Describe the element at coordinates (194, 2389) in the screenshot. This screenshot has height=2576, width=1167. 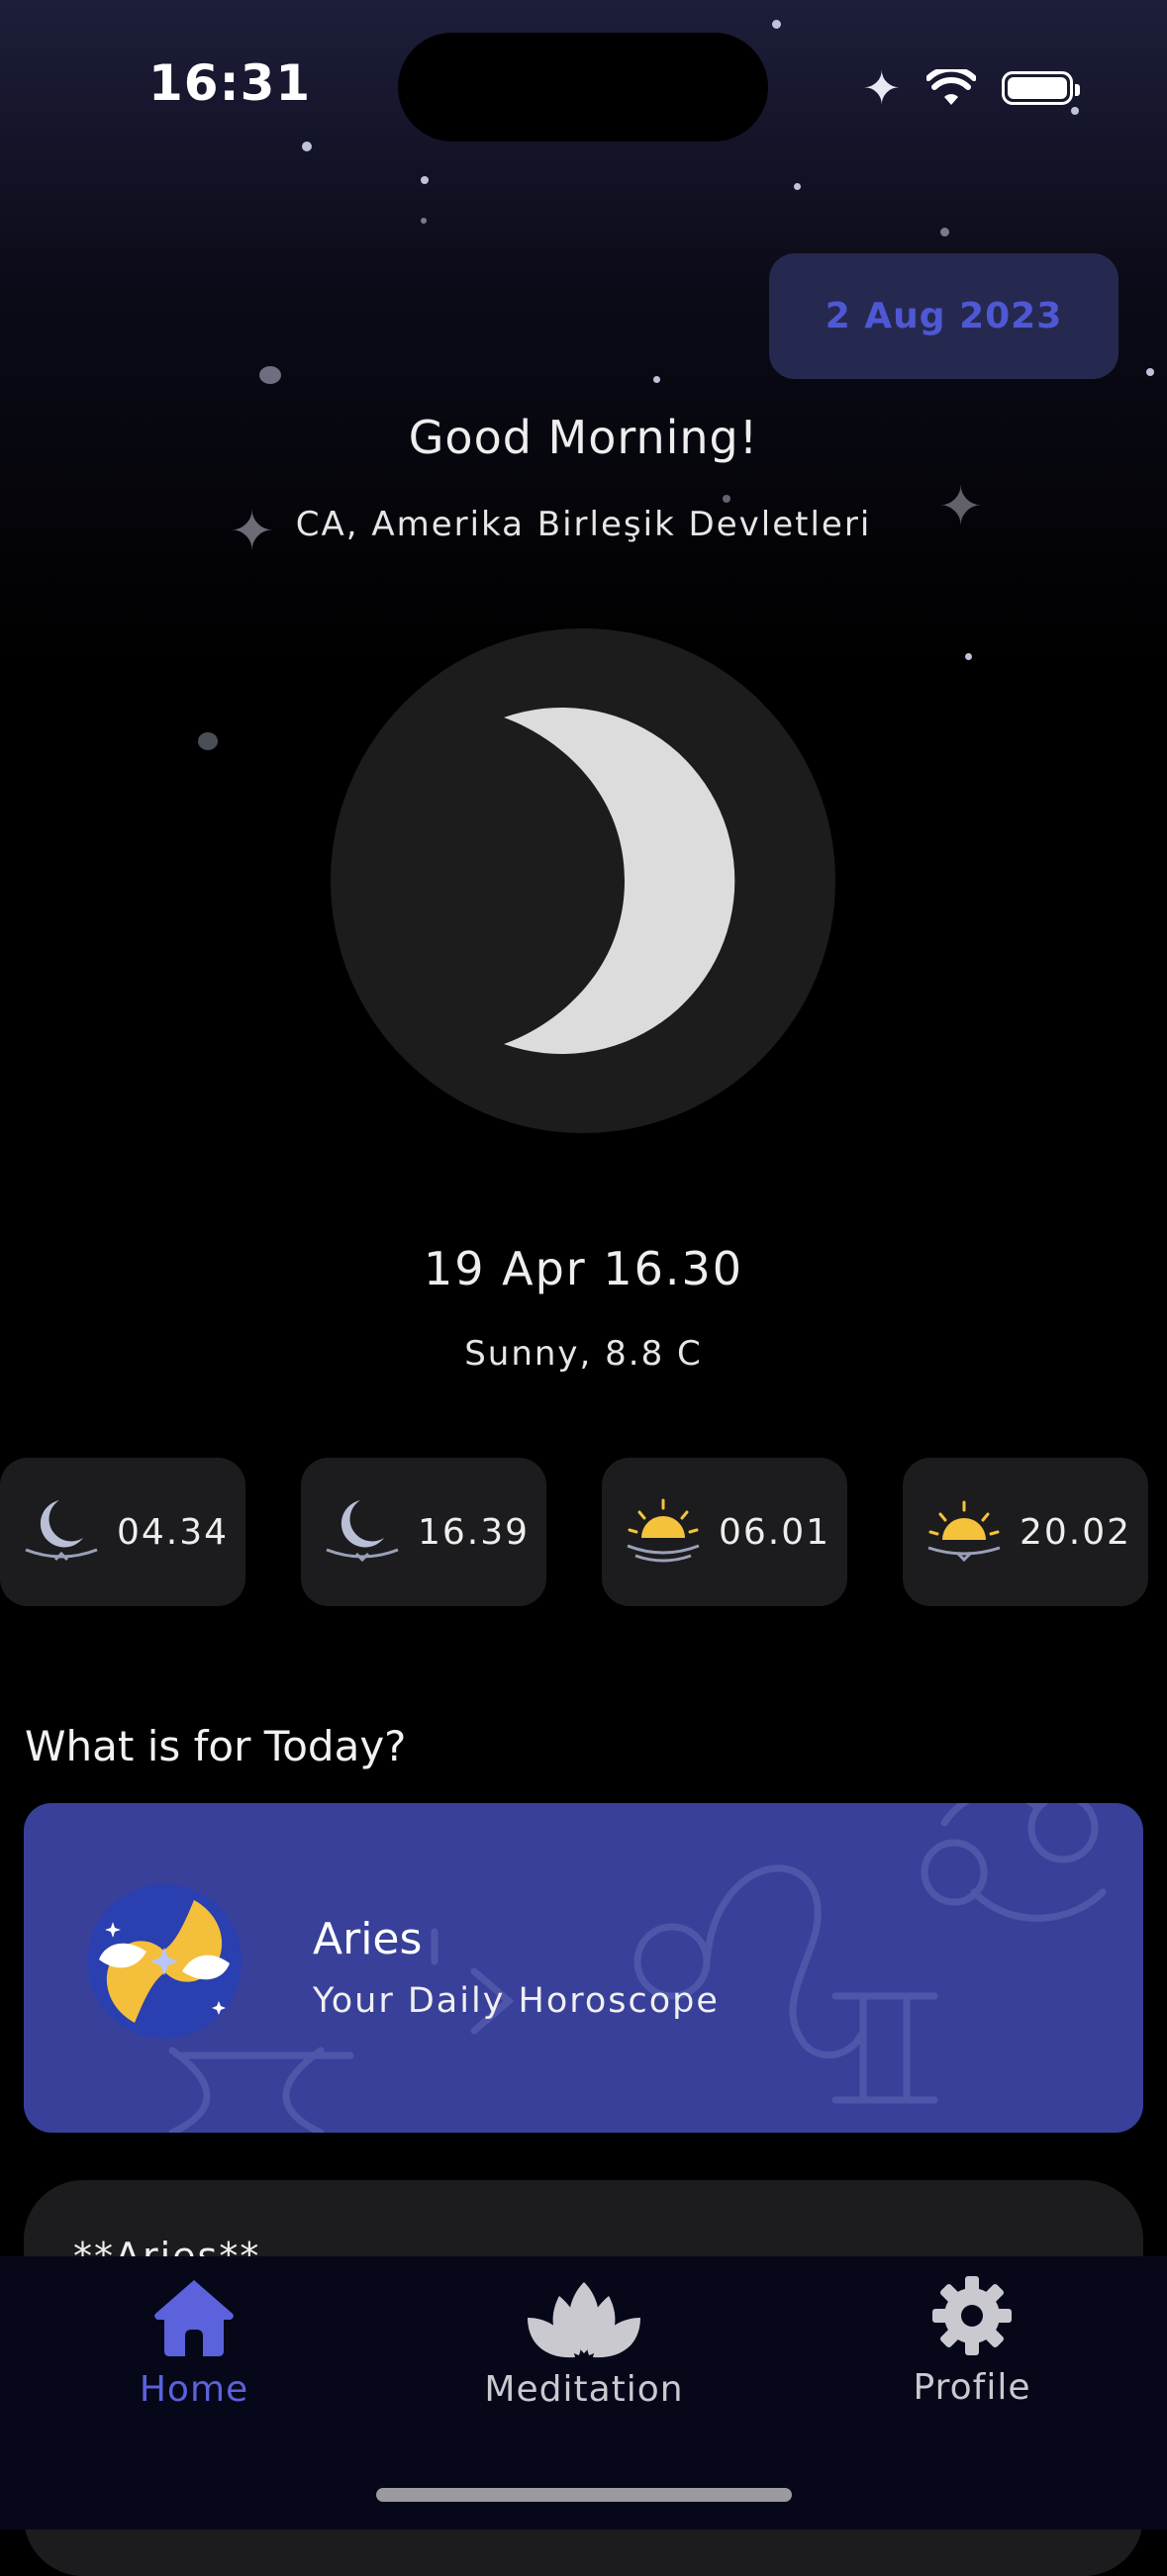
I see `tab-home-label: Home` at that location.